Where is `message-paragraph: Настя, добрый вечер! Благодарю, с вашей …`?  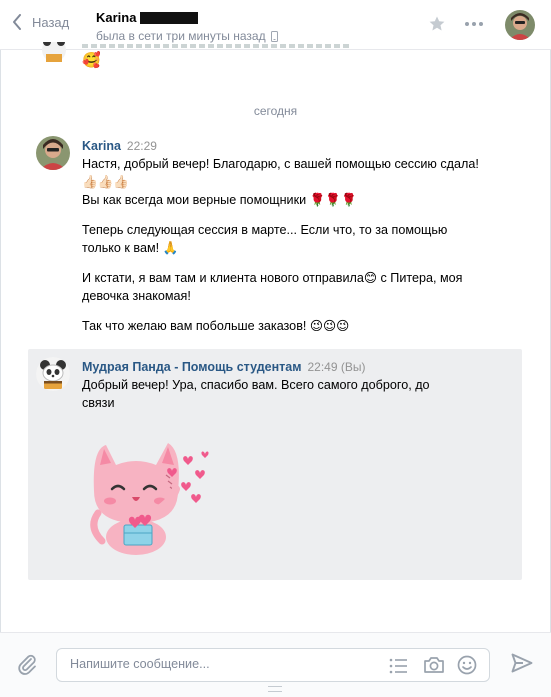 message-paragraph: Настя, добрый вечер! Благодарю, с вашей … is located at coordinates (280, 173).